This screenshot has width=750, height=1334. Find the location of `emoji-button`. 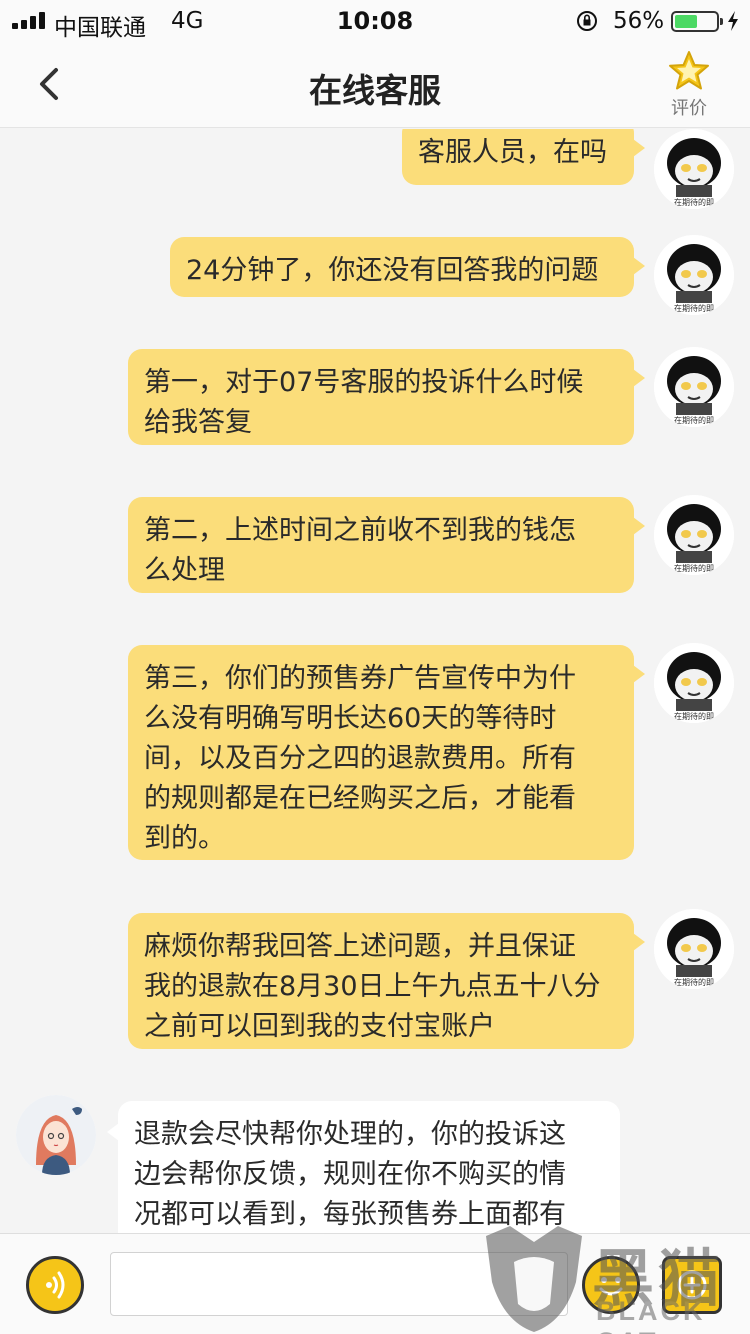

emoji-button is located at coordinates (611, 1285).